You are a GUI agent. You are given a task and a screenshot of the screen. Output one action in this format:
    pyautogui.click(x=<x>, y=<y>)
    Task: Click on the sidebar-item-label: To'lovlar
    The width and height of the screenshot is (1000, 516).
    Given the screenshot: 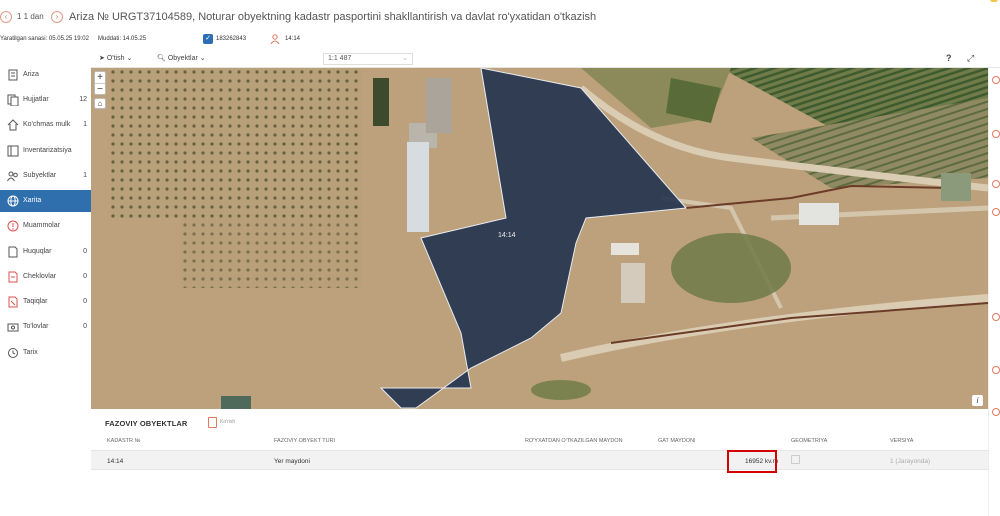 What is the action you would take?
    pyautogui.click(x=36, y=326)
    